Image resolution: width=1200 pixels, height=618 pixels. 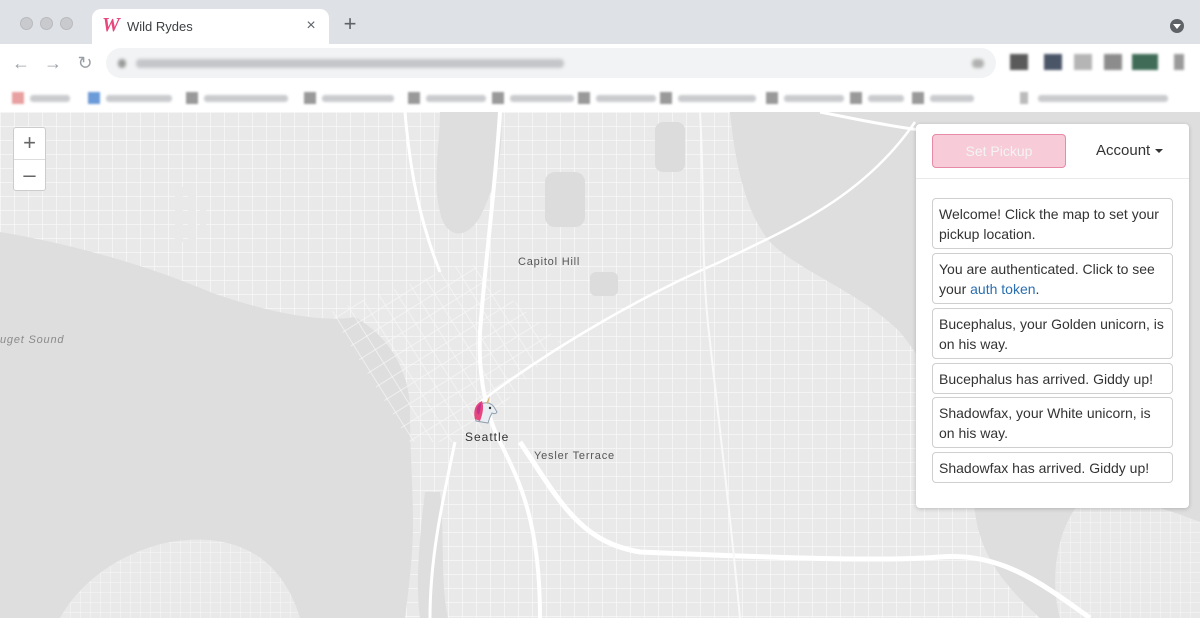 I want to click on forward-button: →, so click(x=53, y=63).